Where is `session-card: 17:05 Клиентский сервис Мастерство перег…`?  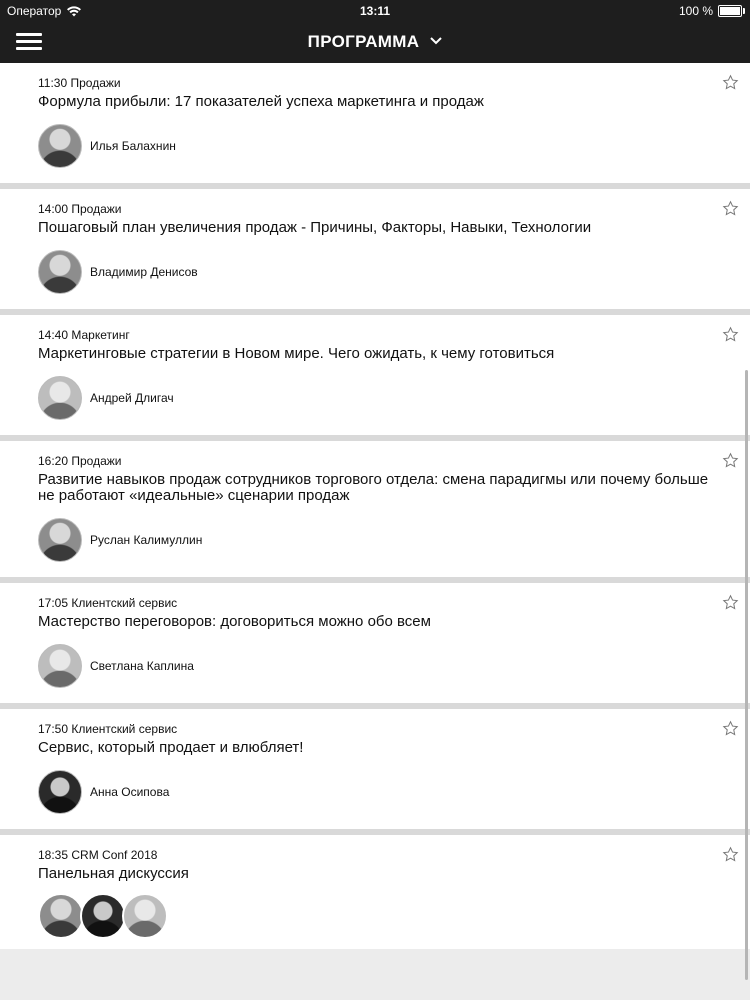 session-card: 17:05 Клиентский сервис Мастерство перег… is located at coordinates (375, 646).